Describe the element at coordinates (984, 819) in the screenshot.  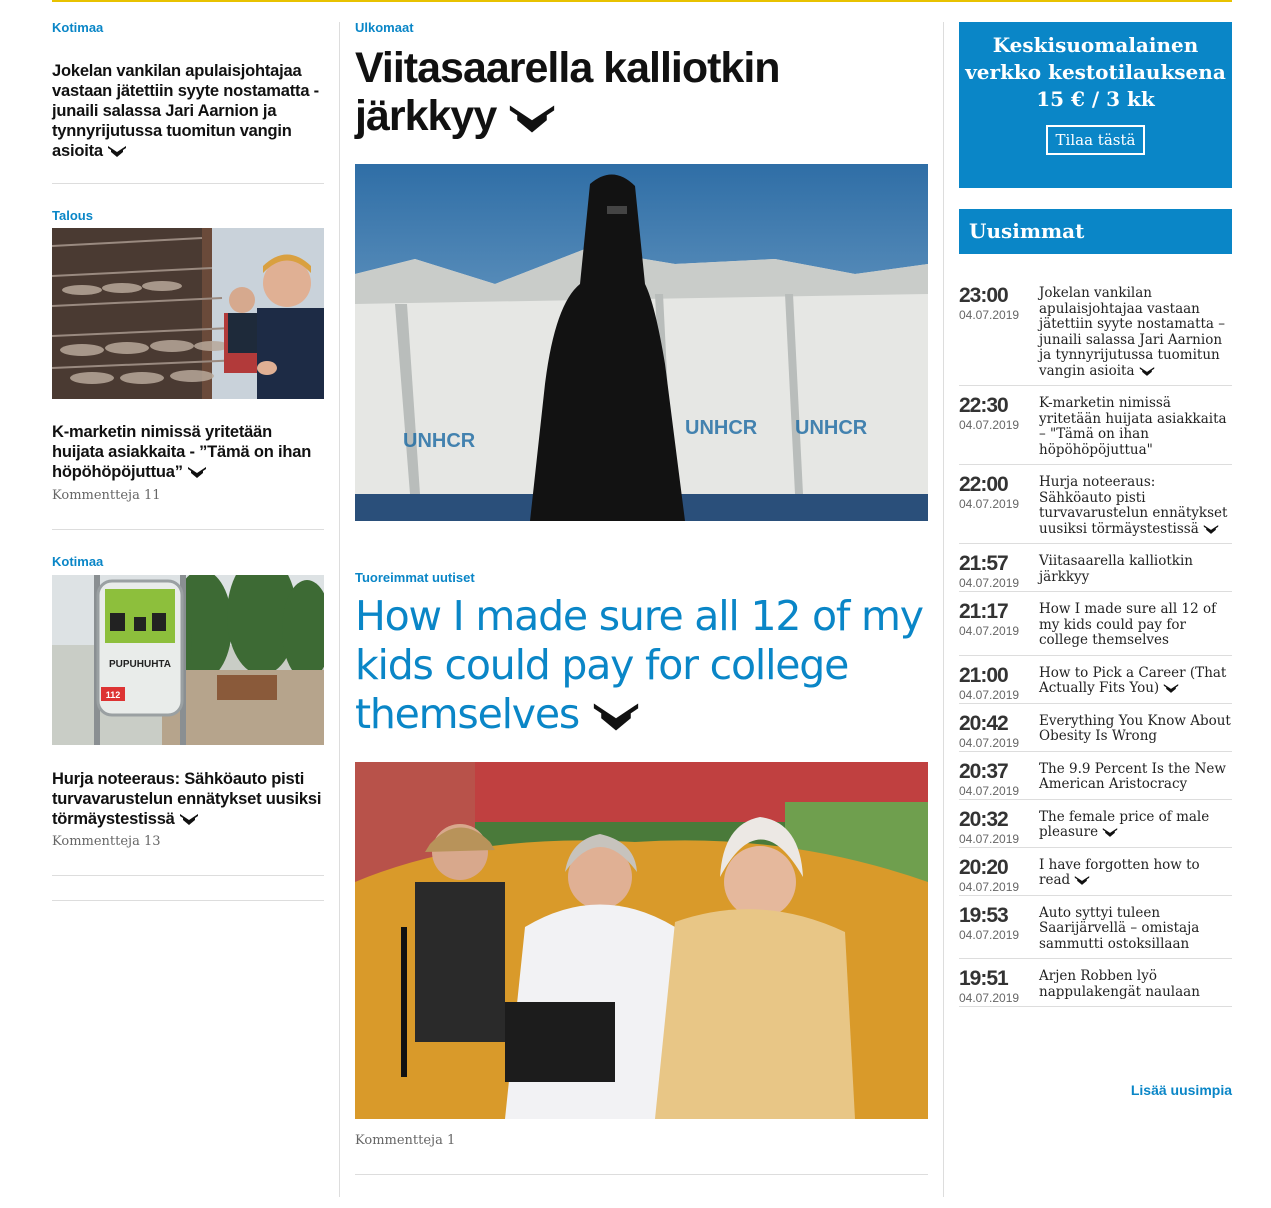
I see `item-time: 20:32` at that location.